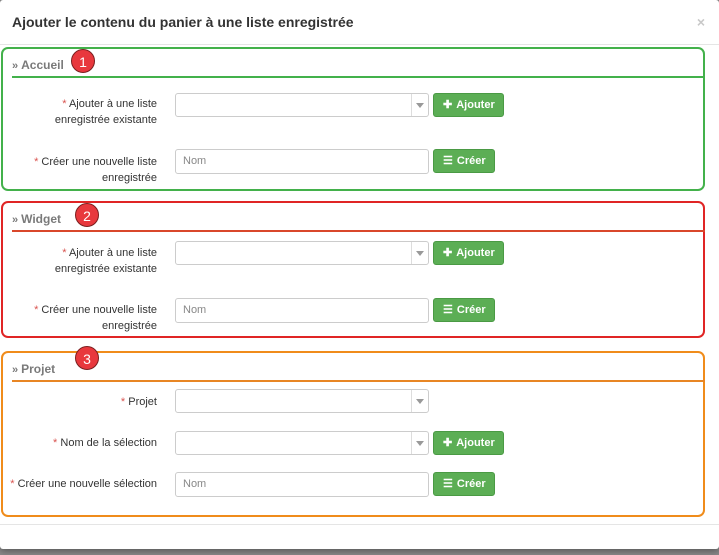 The height and width of the screenshot is (555, 719). I want to click on selection-name-select, so click(302, 443).